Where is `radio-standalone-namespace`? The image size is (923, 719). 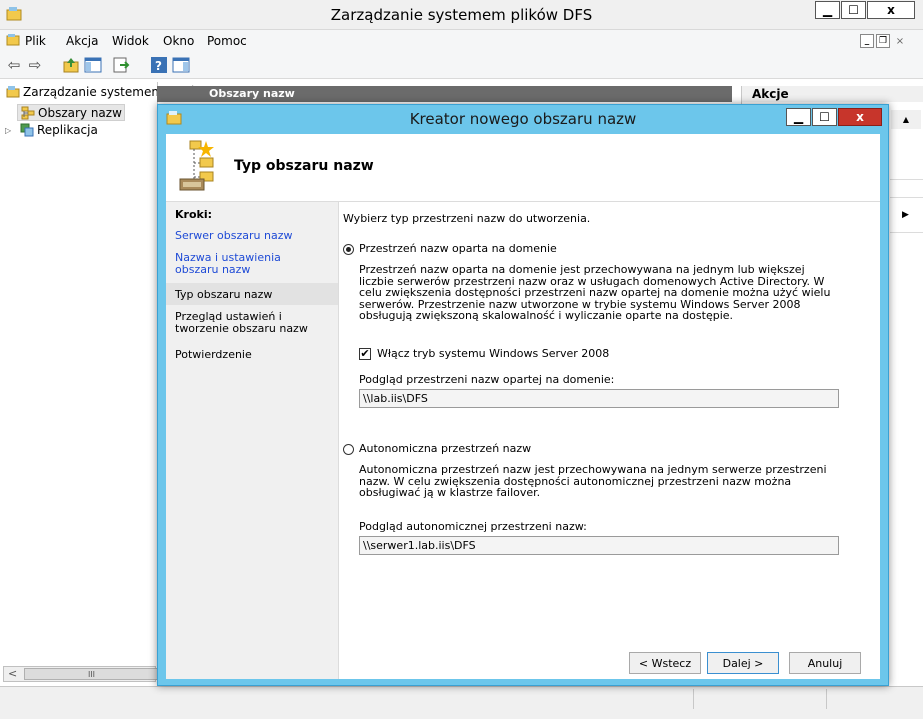
radio-standalone-namespace is located at coordinates (348, 449).